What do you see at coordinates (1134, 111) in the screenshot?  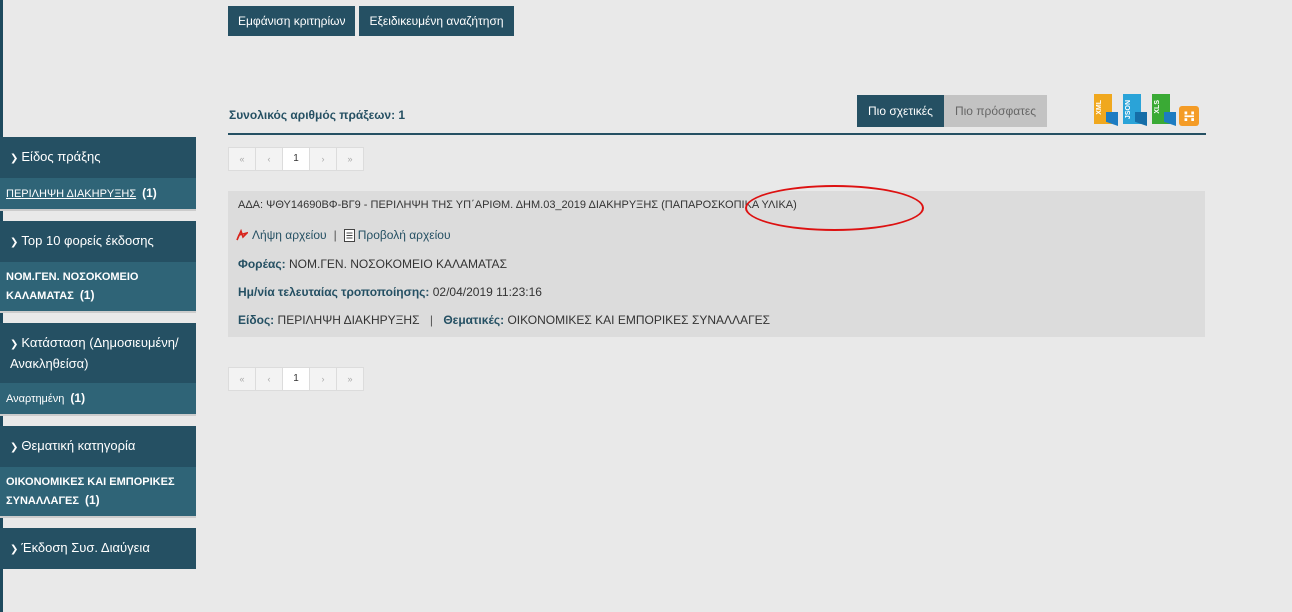 I see `json-file-icon: JSON` at bounding box center [1134, 111].